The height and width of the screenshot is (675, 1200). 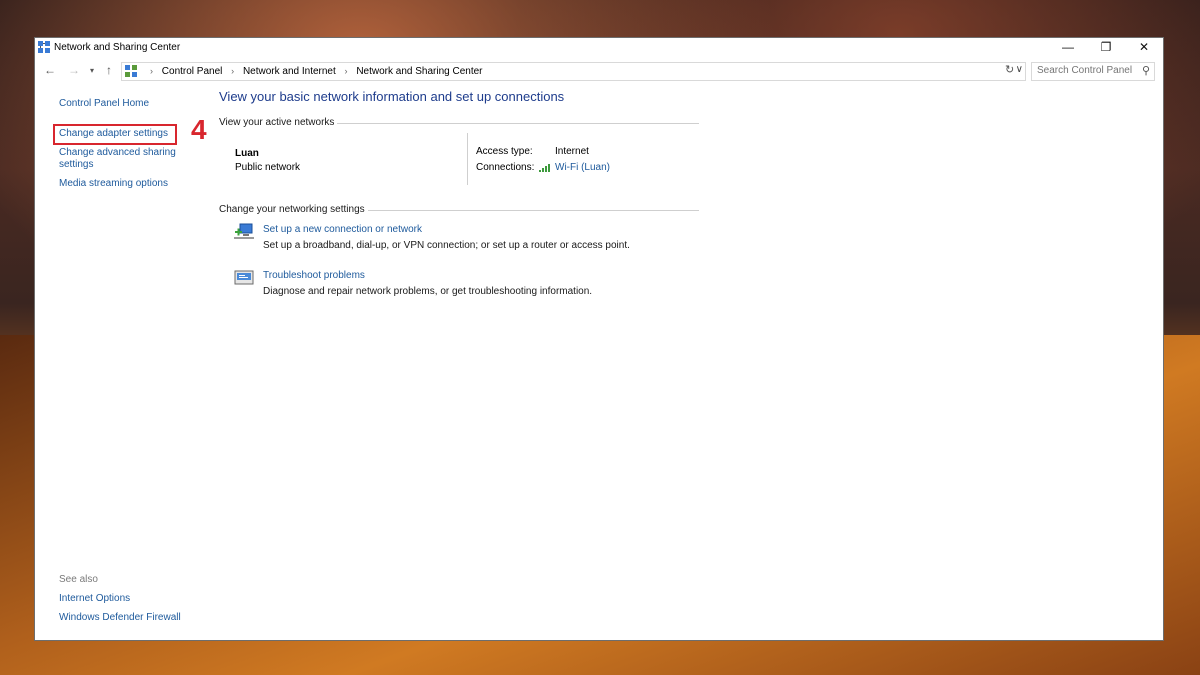 What do you see at coordinates (504, 151) in the screenshot?
I see `access-type-label: Access type:` at bounding box center [504, 151].